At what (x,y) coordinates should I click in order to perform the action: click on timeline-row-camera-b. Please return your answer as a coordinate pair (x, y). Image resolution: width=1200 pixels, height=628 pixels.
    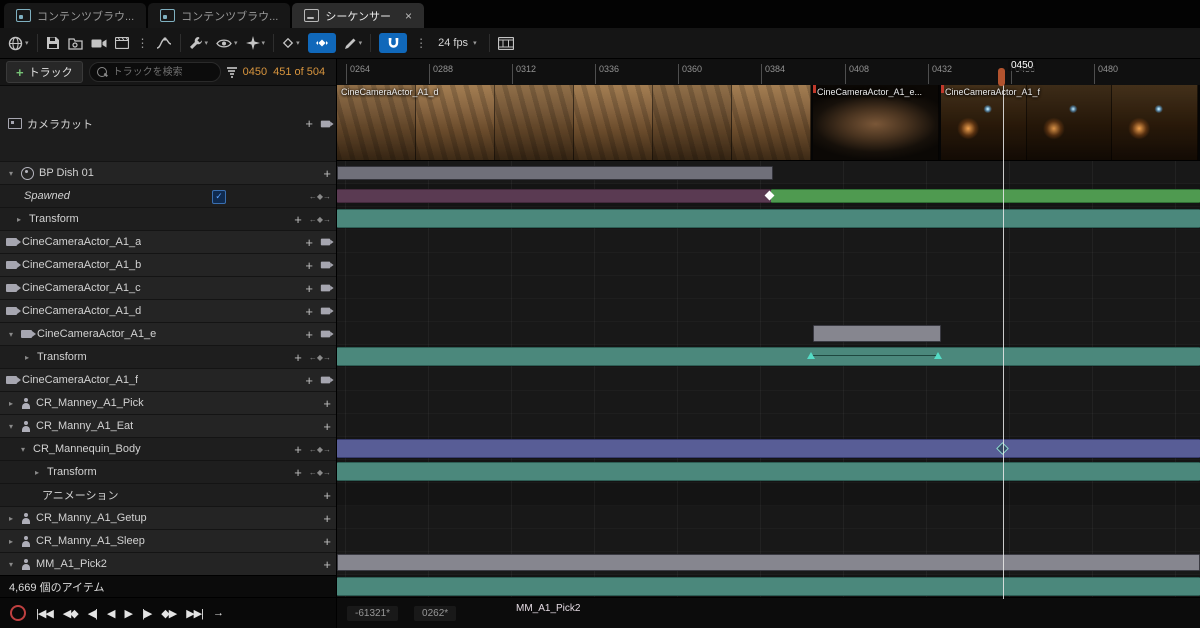
    Looking at the image, I should click on (768, 264).